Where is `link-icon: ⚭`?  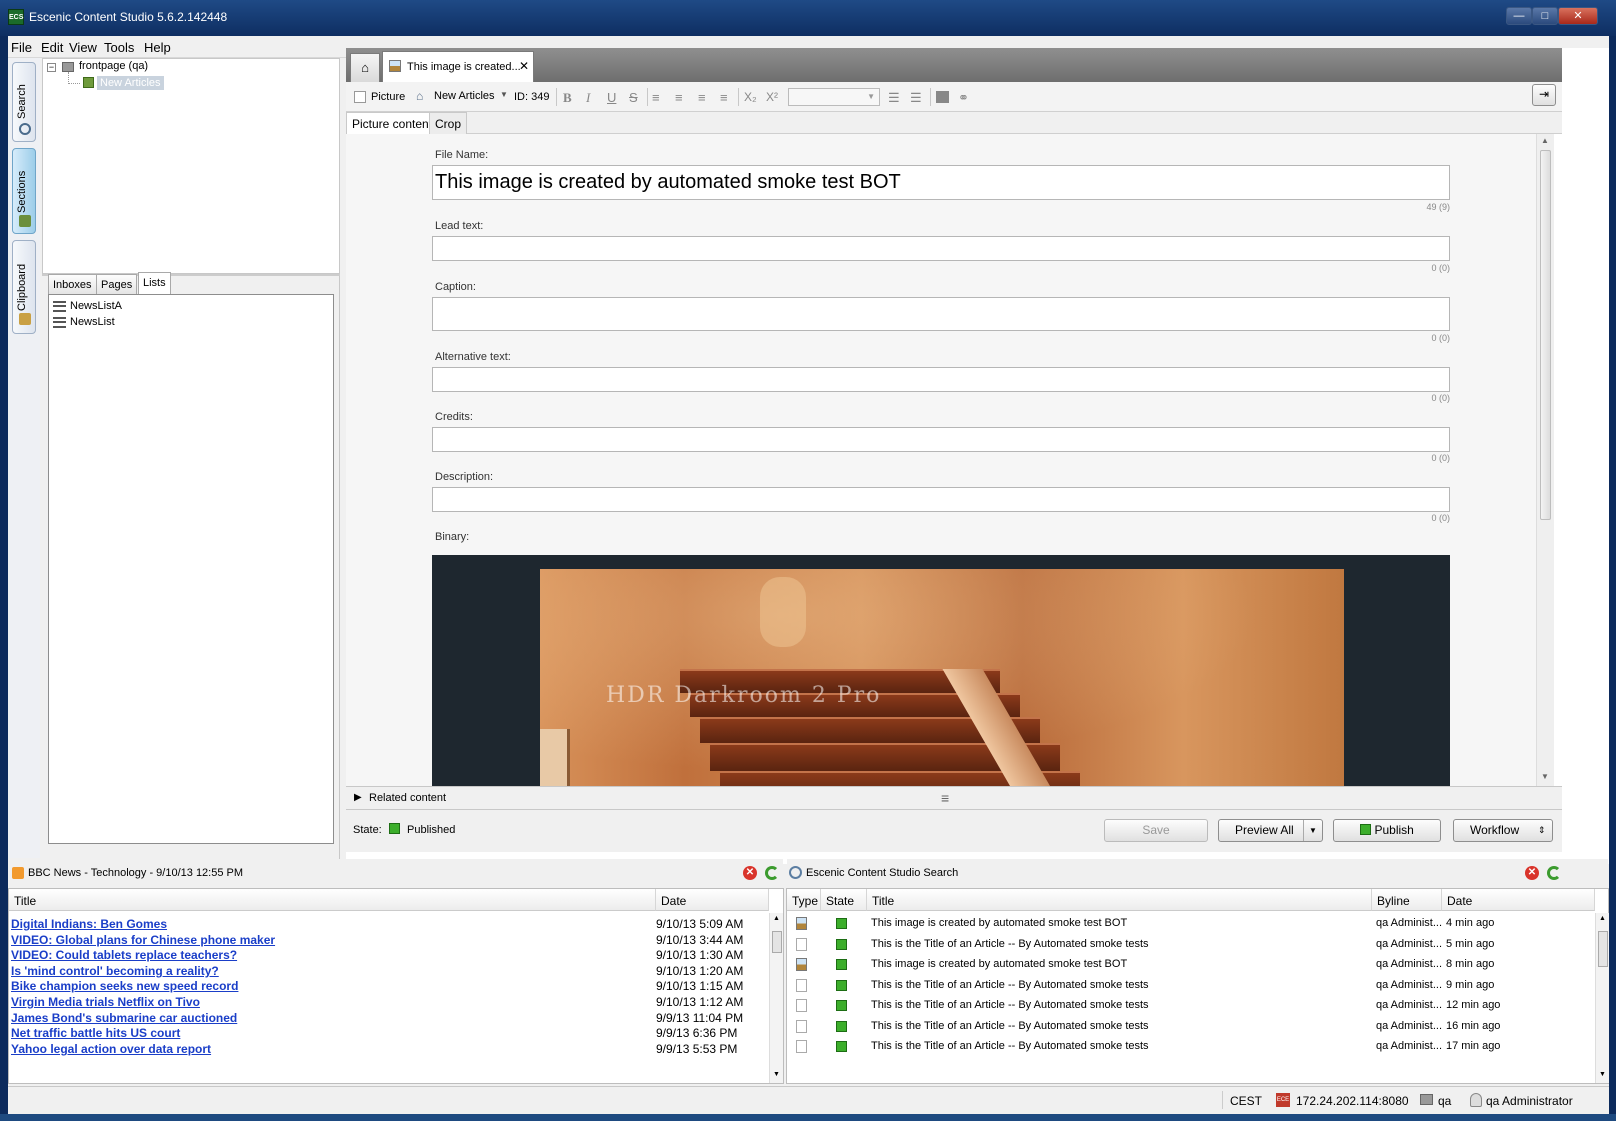 link-icon: ⚭ is located at coordinates (963, 98).